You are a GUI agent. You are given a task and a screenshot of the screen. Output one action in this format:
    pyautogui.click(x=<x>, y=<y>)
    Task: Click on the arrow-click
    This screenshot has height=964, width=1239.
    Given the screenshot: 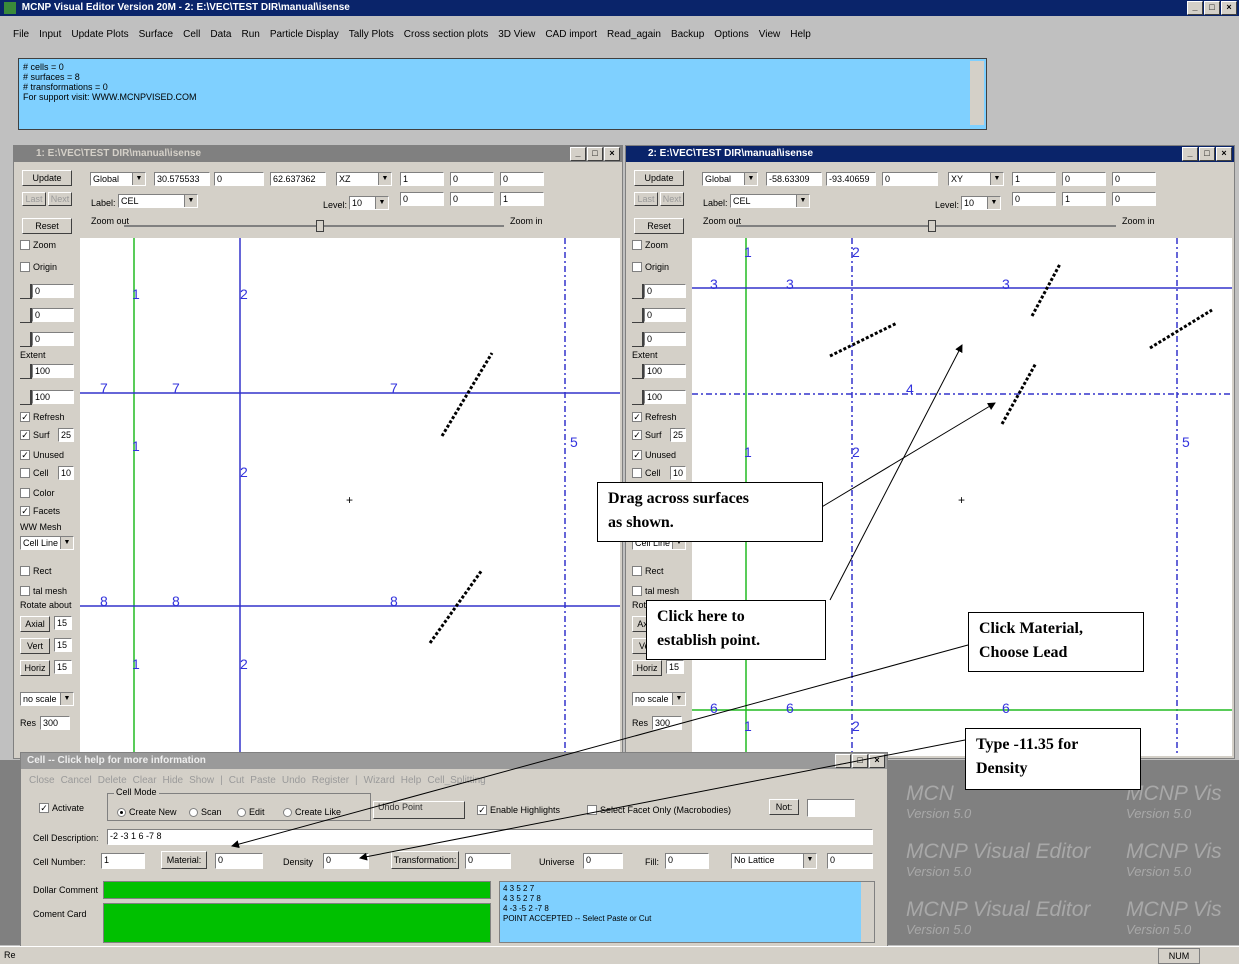 What is the action you would take?
    pyautogui.click(x=896, y=472)
    